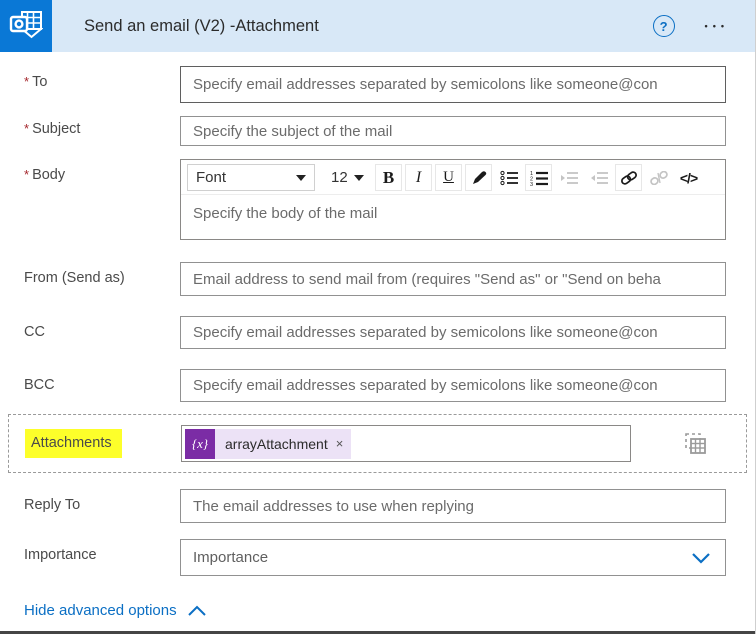 The height and width of the screenshot is (634, 756). I want to click on outlook-connector-icon, so click(26, 26).